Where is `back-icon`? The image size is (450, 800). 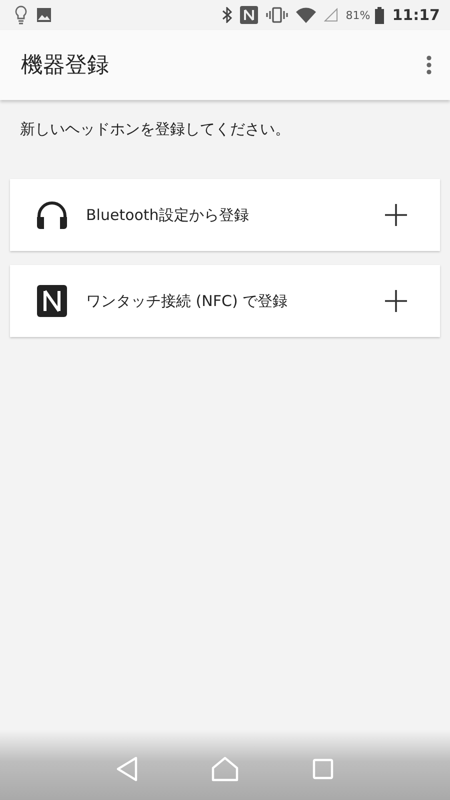
back-icon is located at coordinates (127, 769).